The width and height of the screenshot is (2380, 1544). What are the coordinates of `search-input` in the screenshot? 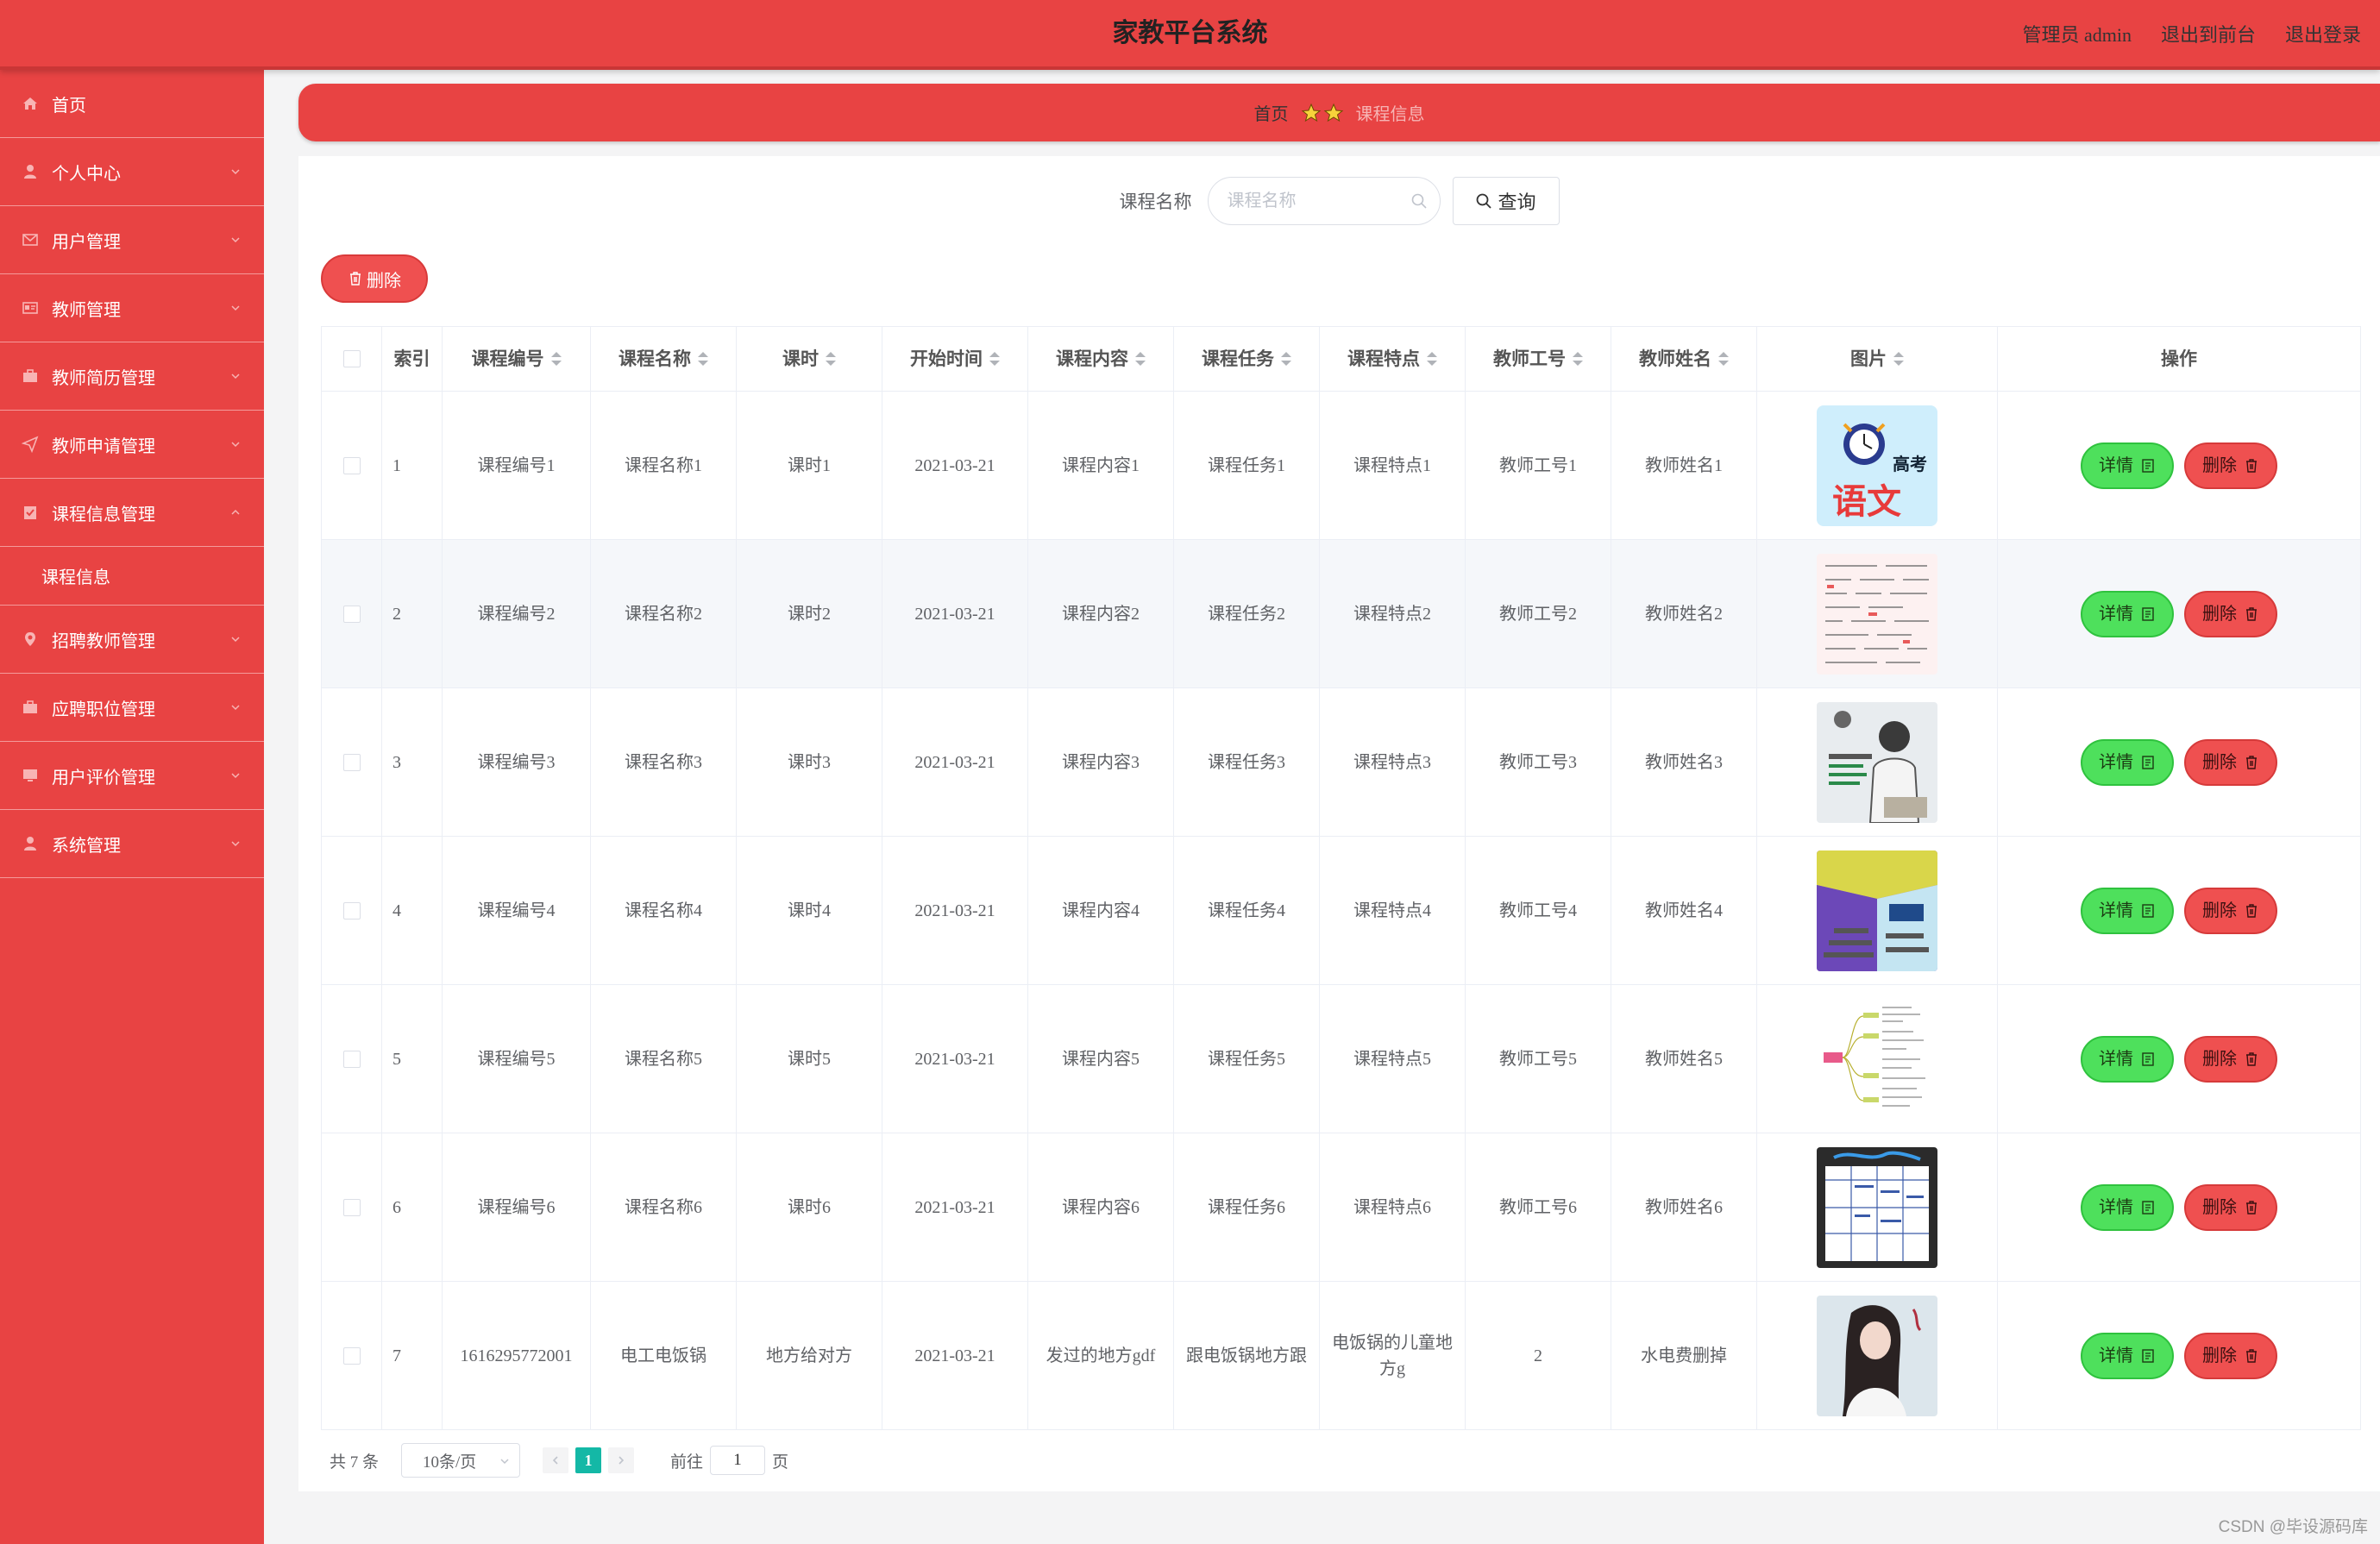 It's located at (1322, 201).